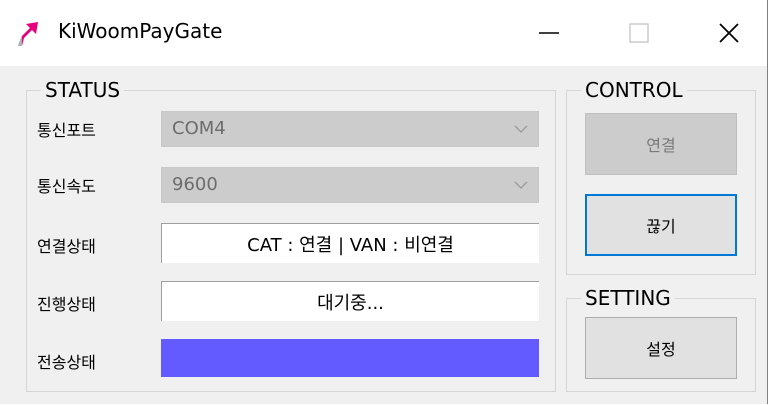 This screenshot has width=769, height=405. What do you see at coordinates (661, 225) in the screenshot?
I see `disconnect-button: 끊기` at bounding box center [661, 225].